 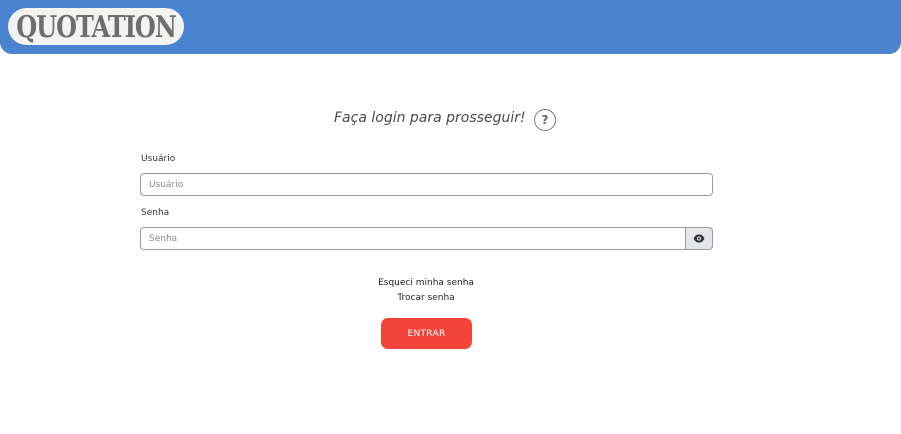 I want to click on forgot-password-link: Esqueci minha senha, so click(x=426, y=283).